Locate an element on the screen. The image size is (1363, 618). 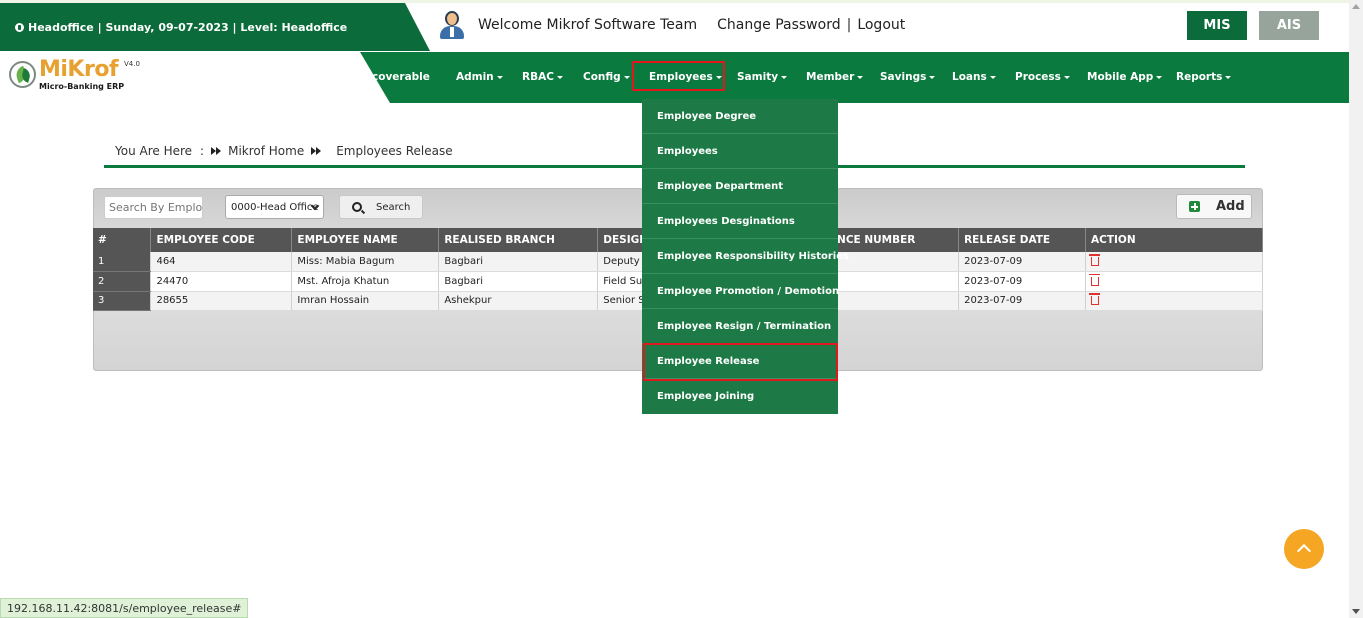
add-button-label: Add is located at coordinates (1230, 206).